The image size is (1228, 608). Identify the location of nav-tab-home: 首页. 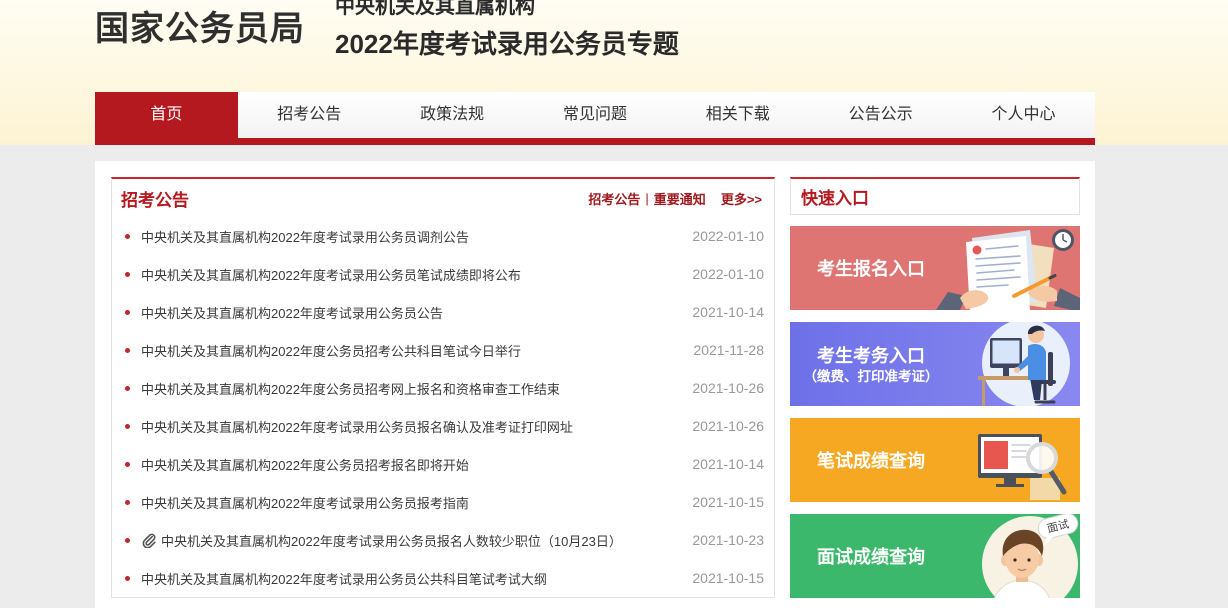
(166, 115).